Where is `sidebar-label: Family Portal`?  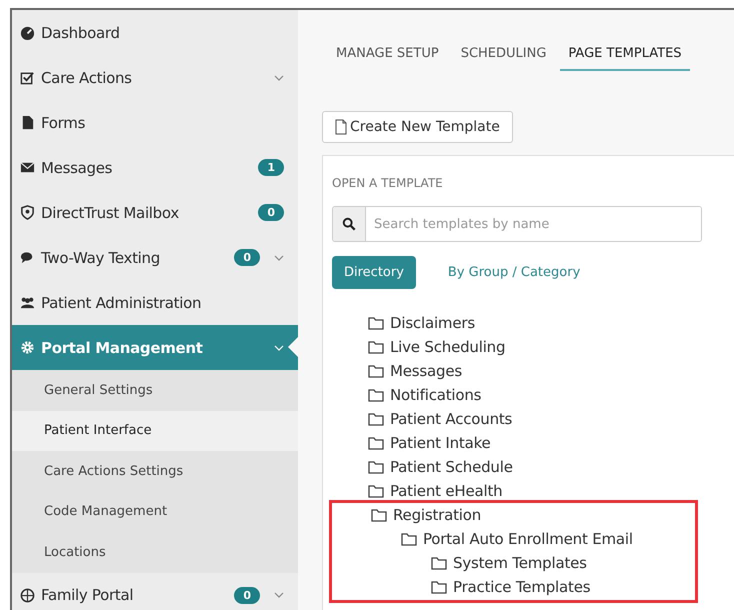 sidebar-label: Family Portal is located at coordinates (87, 595).